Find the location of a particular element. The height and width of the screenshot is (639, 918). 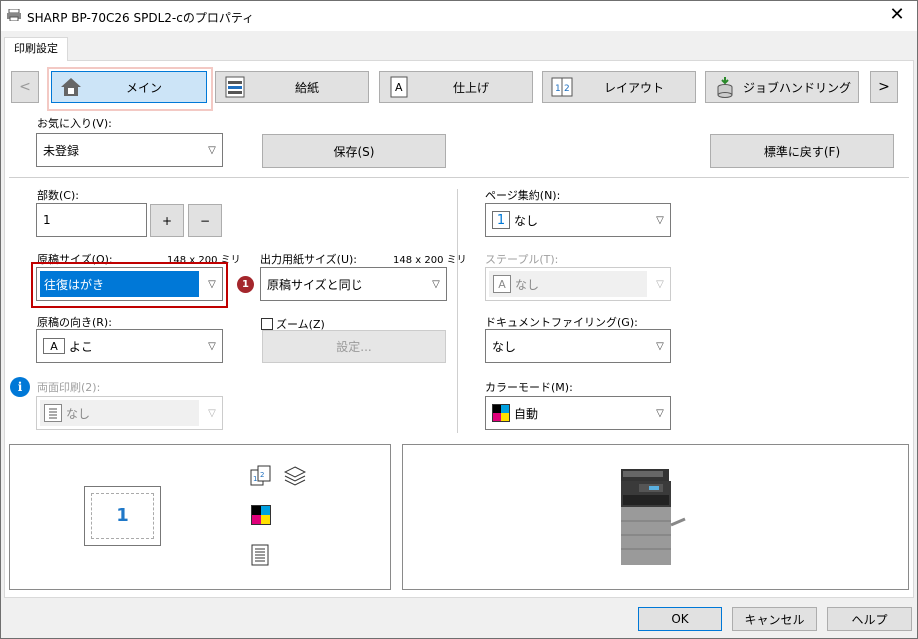

color-mode-select: 自動 ▽ is located at coordinates (578, 413).